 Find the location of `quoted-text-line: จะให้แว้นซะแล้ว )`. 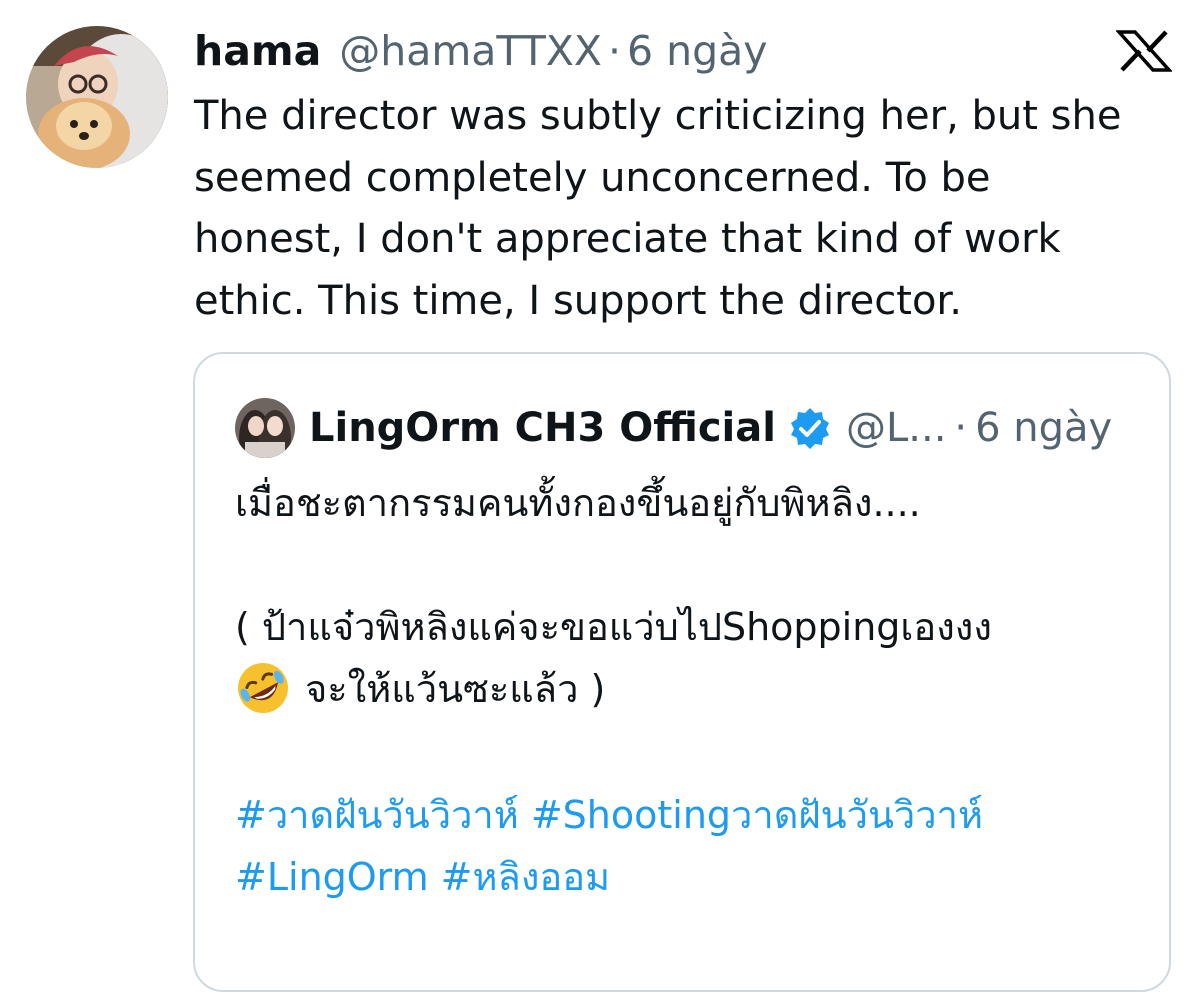

quoted-text-line: จะให้แว้นซะแล้ว ) is located at coordinates (455, 689).